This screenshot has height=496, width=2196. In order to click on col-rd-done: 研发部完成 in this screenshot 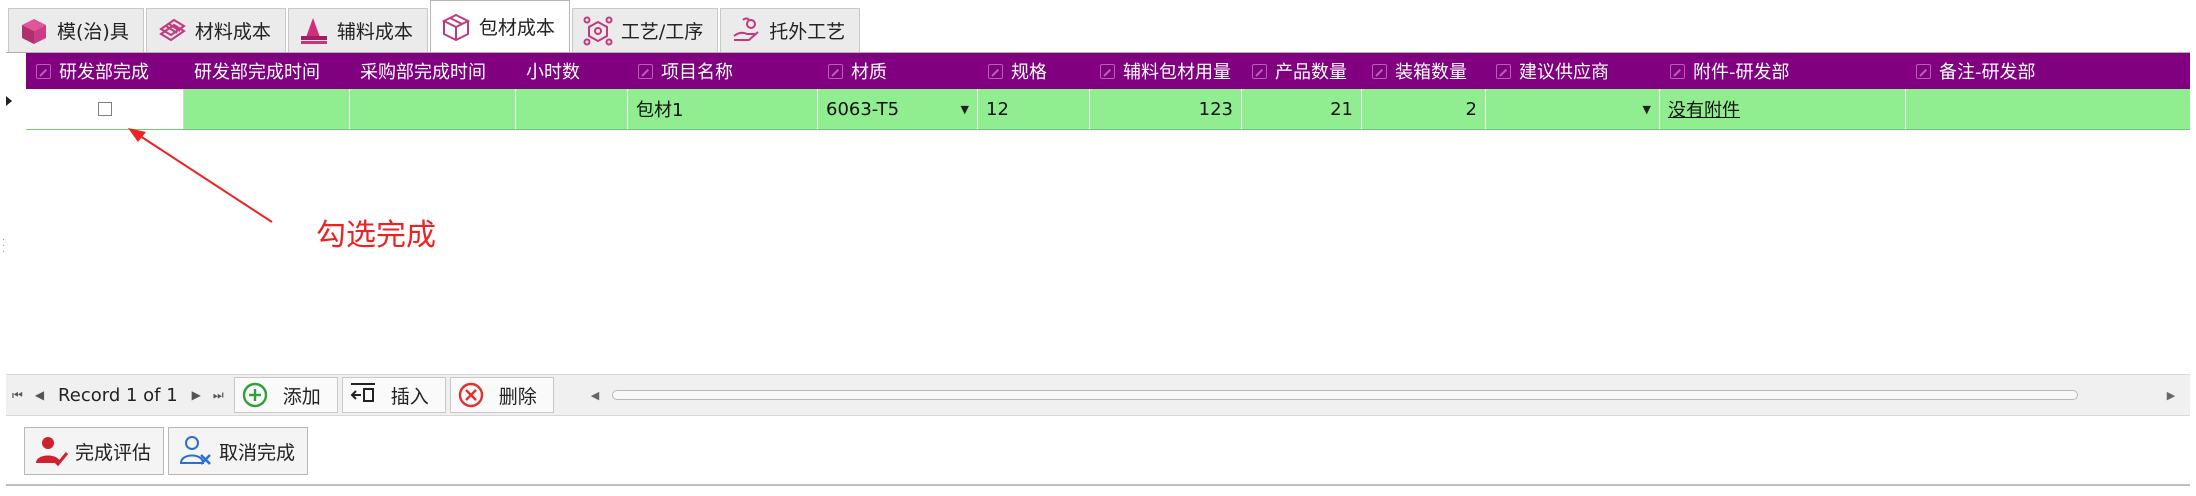, I will do `click(105, 71)`.